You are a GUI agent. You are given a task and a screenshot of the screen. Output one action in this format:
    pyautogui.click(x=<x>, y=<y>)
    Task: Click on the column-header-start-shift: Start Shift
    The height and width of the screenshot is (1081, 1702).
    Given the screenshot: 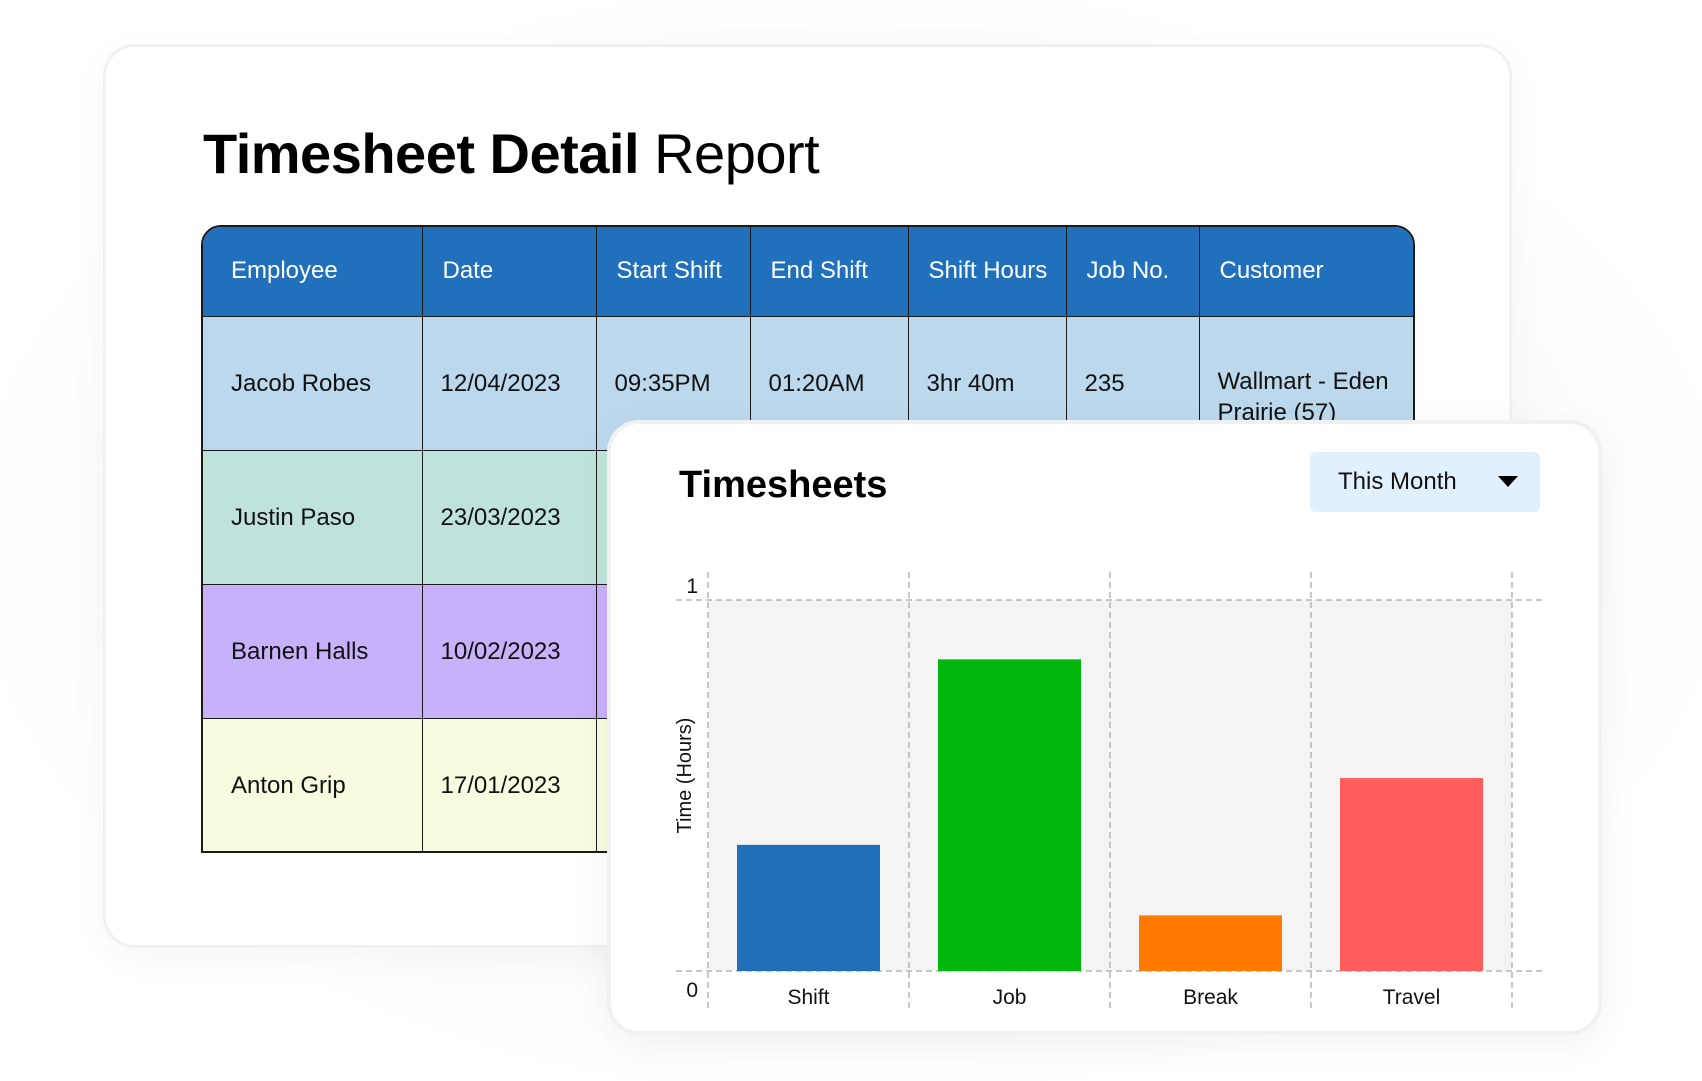 What is the action you would take?
    pyautogui.click(x=673, y=272)
    